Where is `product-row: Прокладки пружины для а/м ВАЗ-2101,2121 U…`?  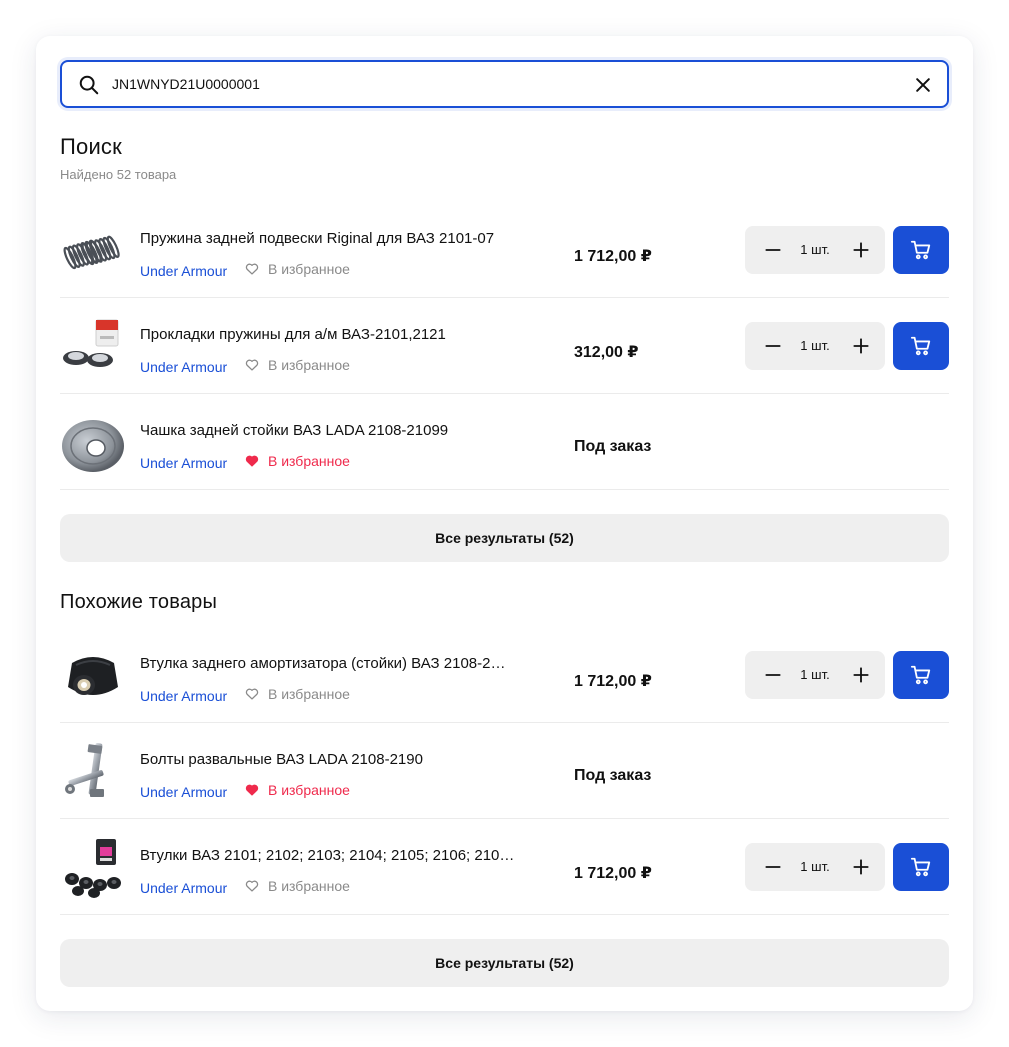 product-row: Прокладки пружины для а/м ВАЗ-2101,2121 U… is located at coordinates (504, 346).